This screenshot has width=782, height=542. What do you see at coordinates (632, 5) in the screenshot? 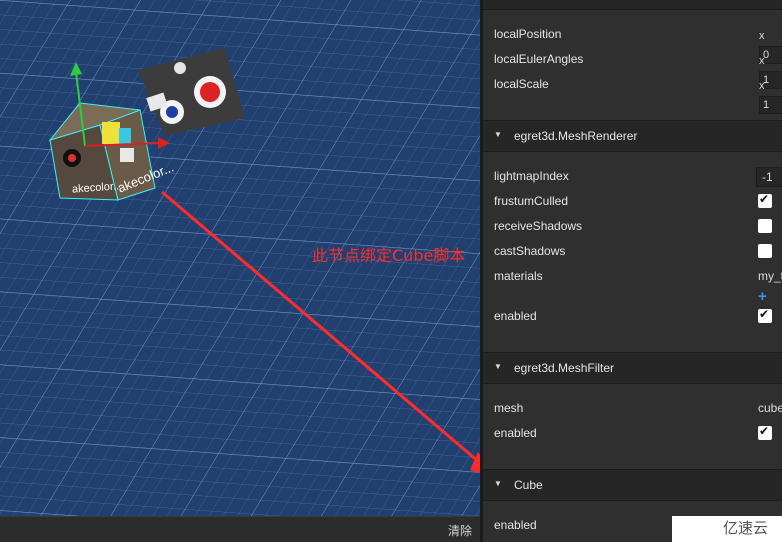
I see `transform-header` at bounding box center [632, 5].